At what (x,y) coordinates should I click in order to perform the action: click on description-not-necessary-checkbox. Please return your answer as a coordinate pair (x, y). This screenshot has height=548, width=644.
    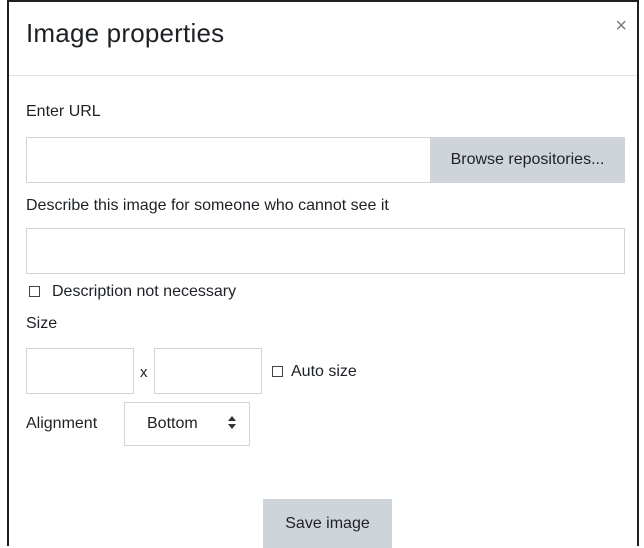
    Looking at the image, I should click on (34, 291).